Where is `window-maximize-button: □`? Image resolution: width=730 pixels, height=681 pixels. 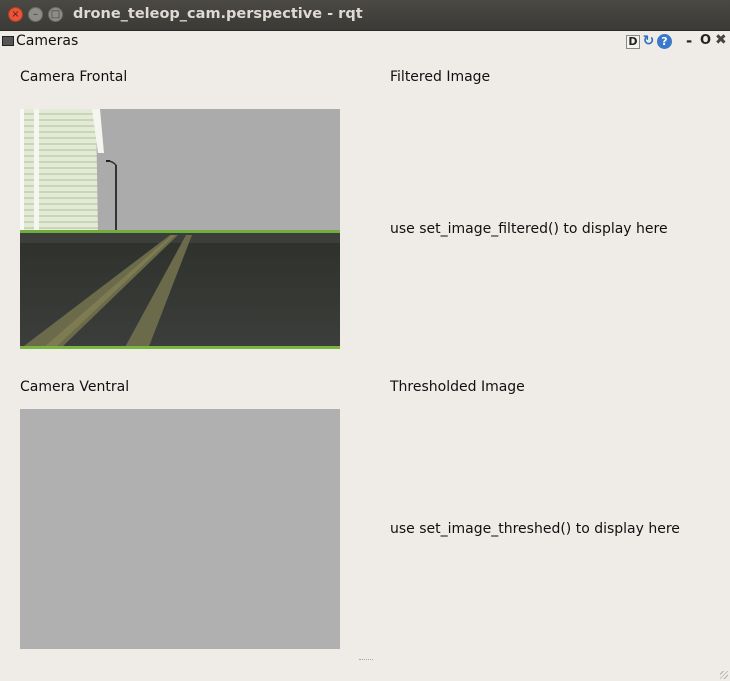
window-maximize-button: □ is located at coordinates (55, 14).